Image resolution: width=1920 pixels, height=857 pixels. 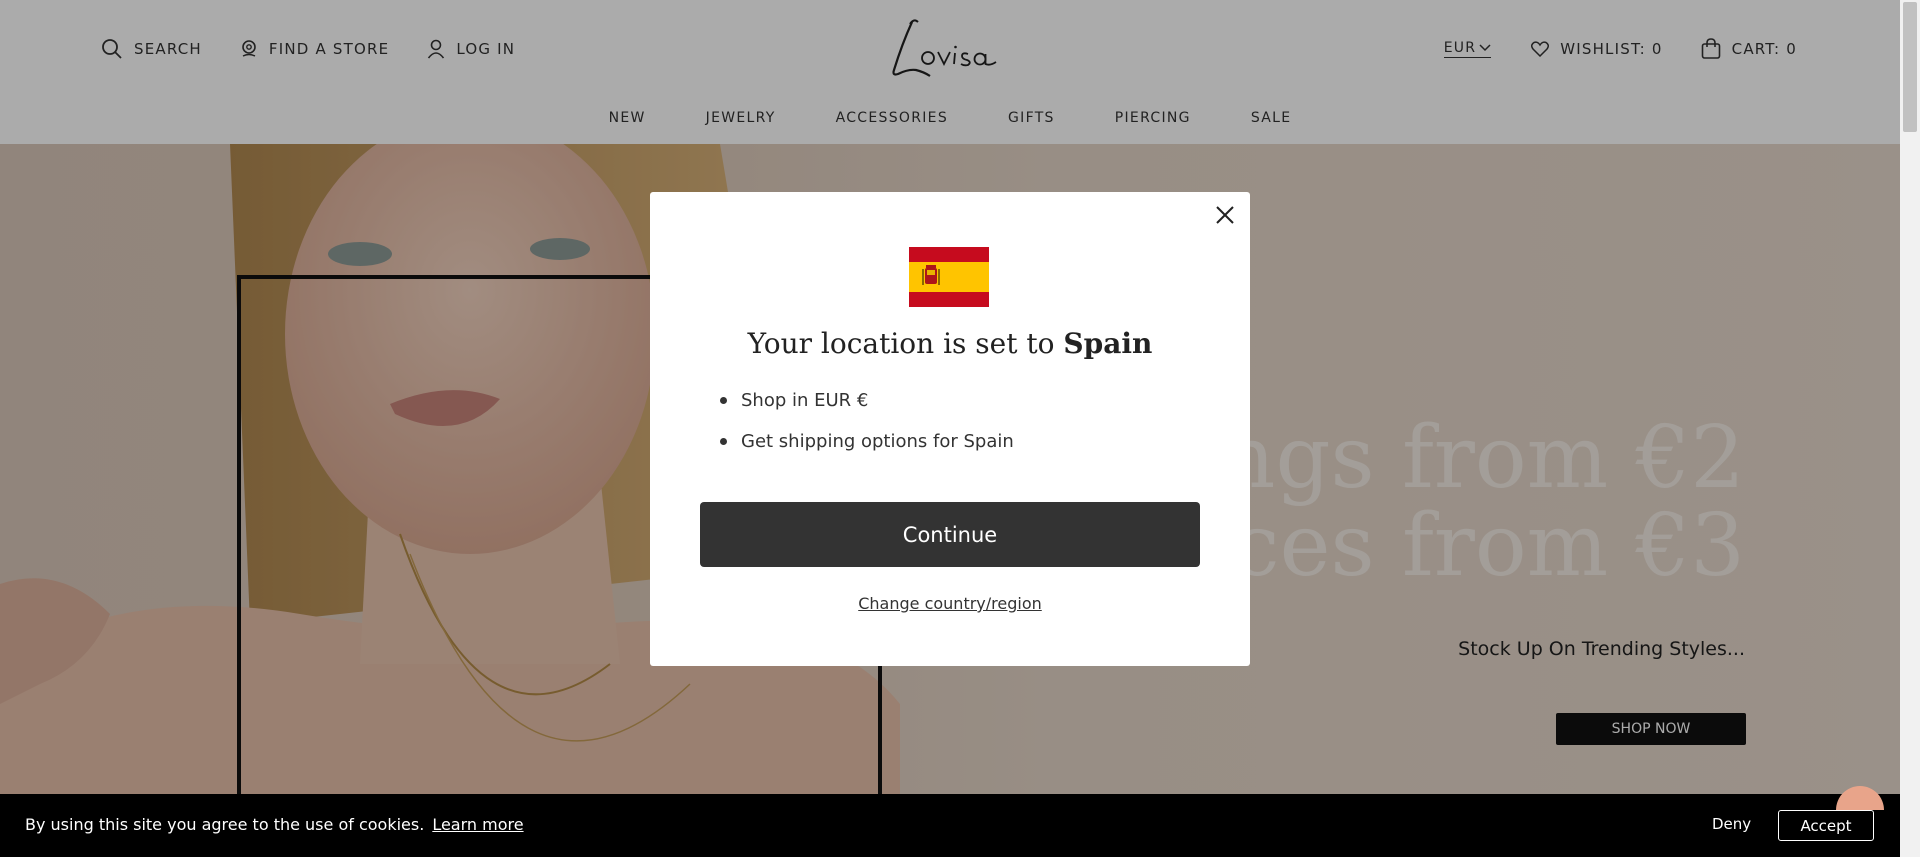 What do you see at coordinates (877, 441) in the screenshot?
I see `bullet-shipping-text: Get shipping options for Spain` at bounding box center [877, 441].